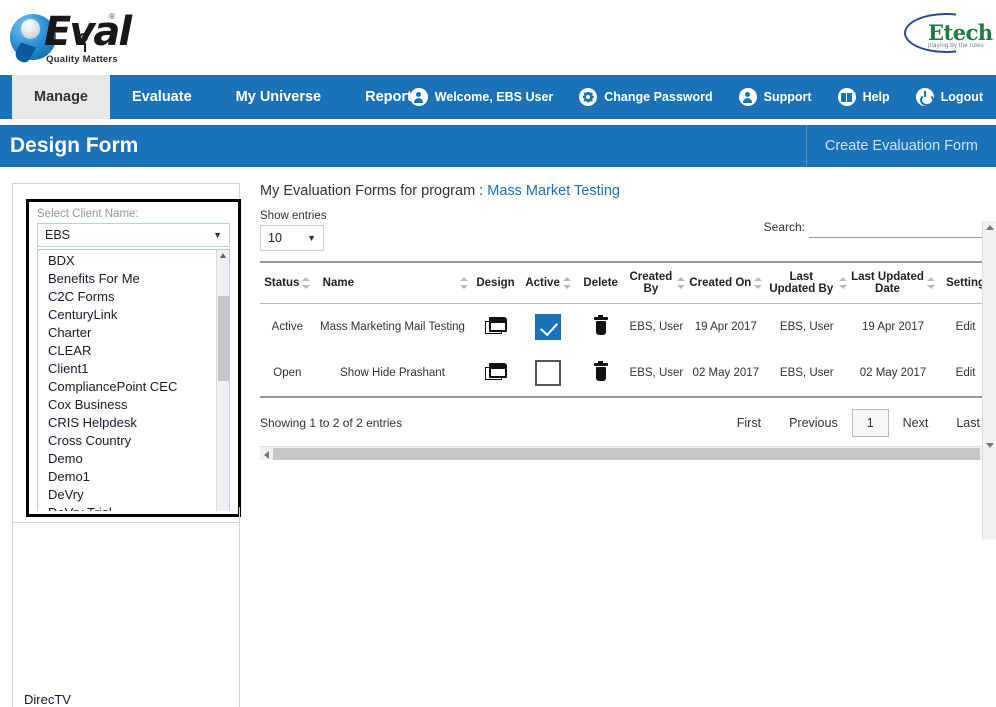  What do you see at coordinates (292, 238) in the screenshot?
I see `entries-select: 10 ▼` at bounding box center [292, 238].